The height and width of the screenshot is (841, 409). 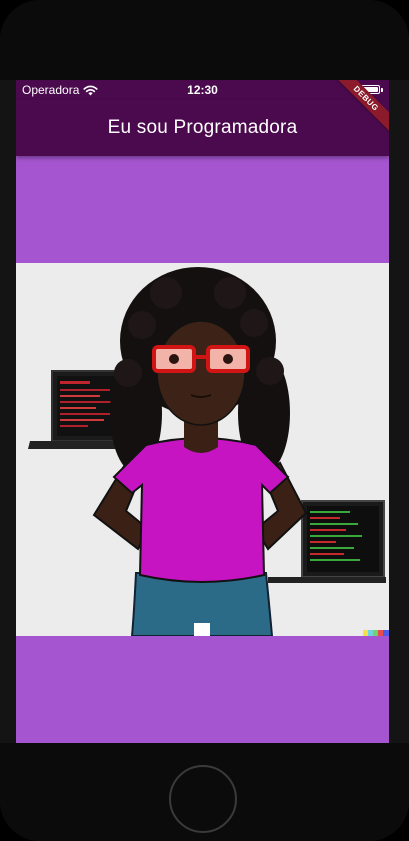 I want to click on shirt-drawing, so click(x=201, y=510).